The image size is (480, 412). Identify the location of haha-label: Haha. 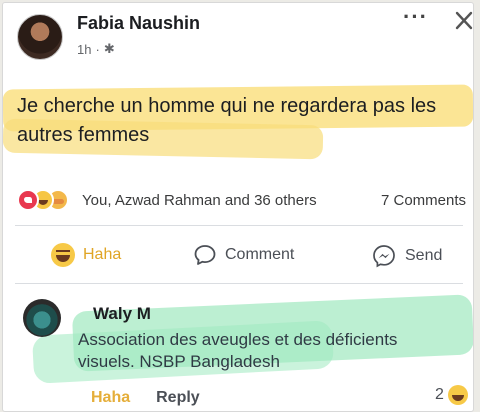
(102, 254).